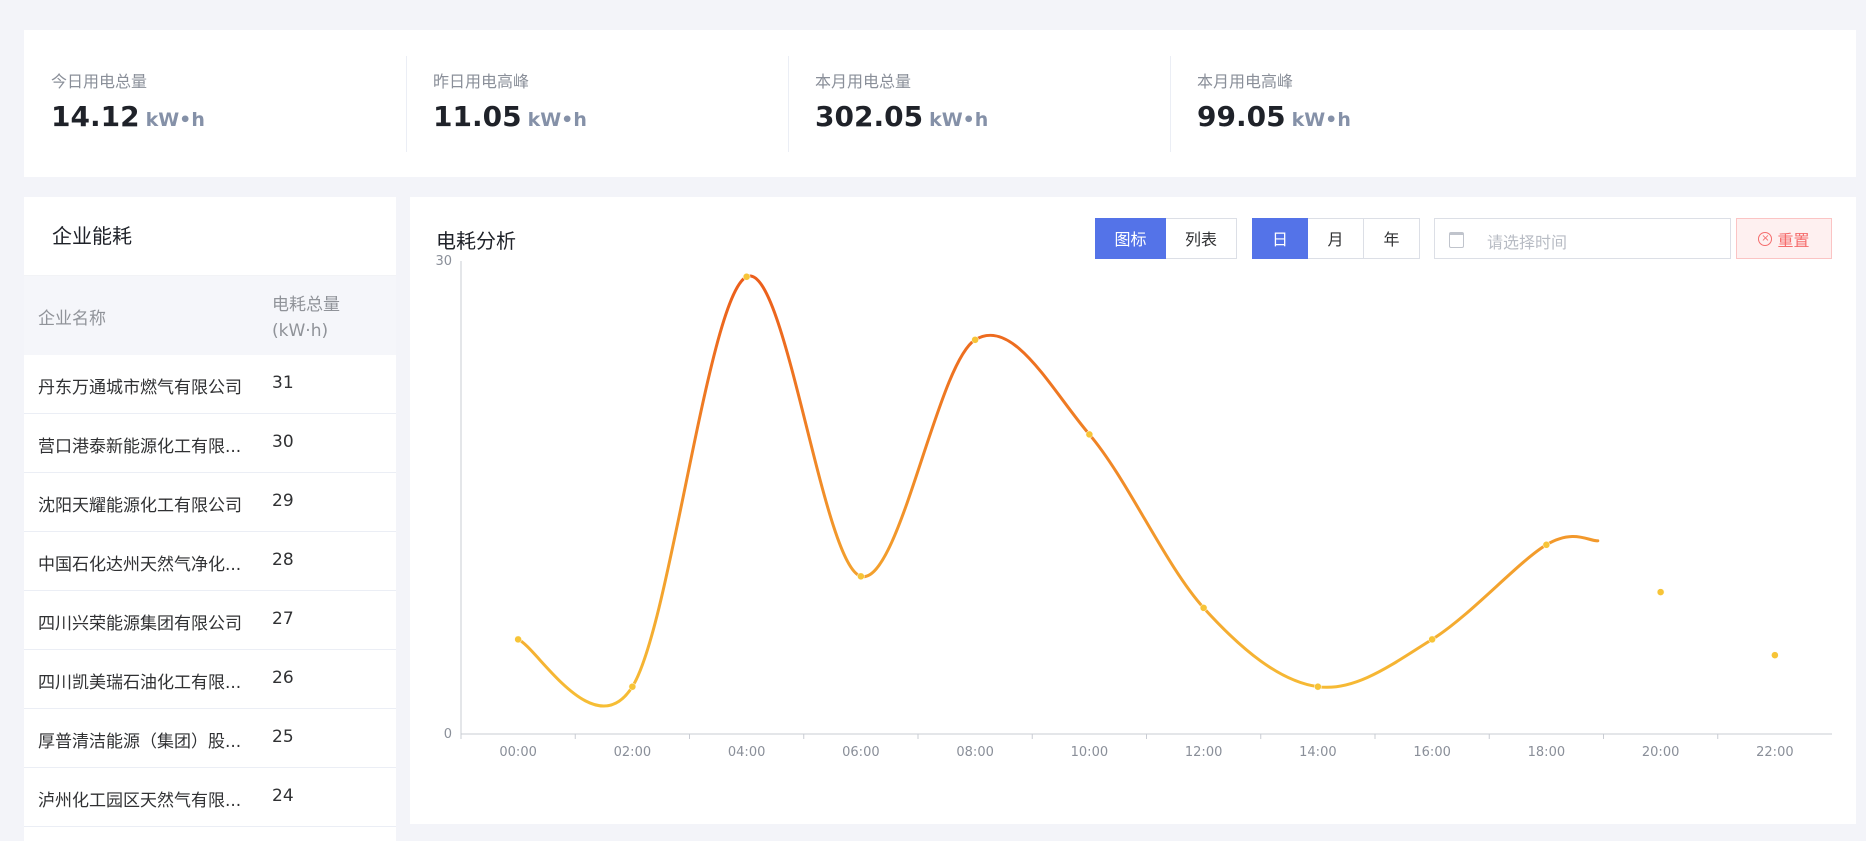 This screenshot has height=841, width=1866. Describe the element at coordinates (1361, 103) in the screenshot. I see `stat-month-peak: 本月用电高峰 99.05 kW•h` at that location.